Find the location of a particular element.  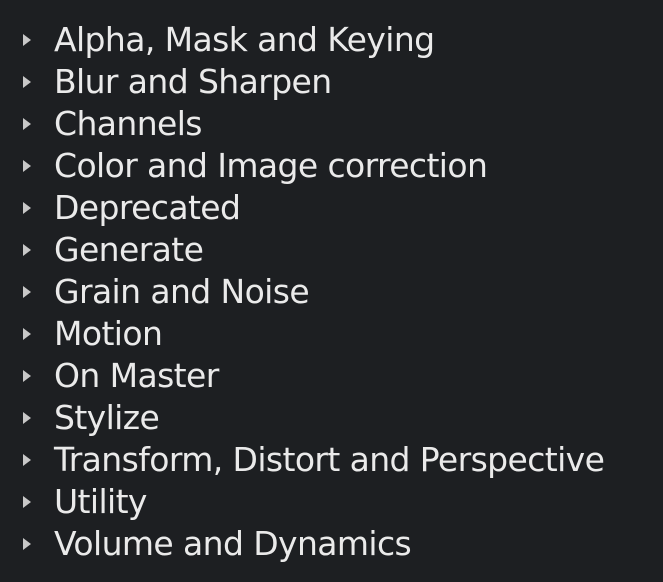

tree-item-label: Generate is located at coordinates (129, 249).